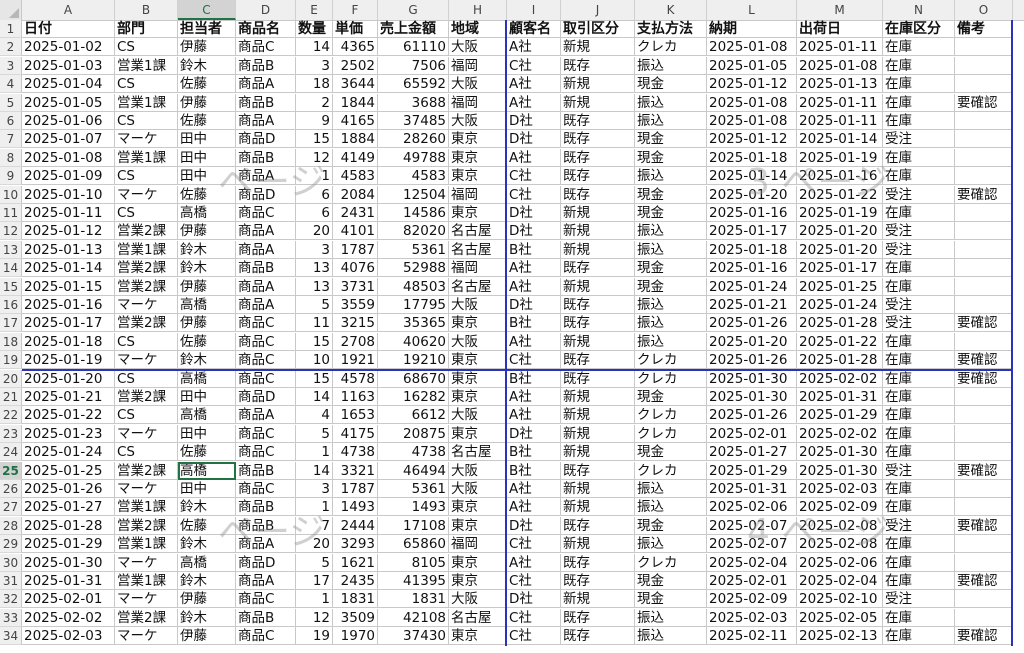  What do you see at coordinates (984, 10) in the screenshot?
I see `column-header-o: O` at bounding box center [984, 10].